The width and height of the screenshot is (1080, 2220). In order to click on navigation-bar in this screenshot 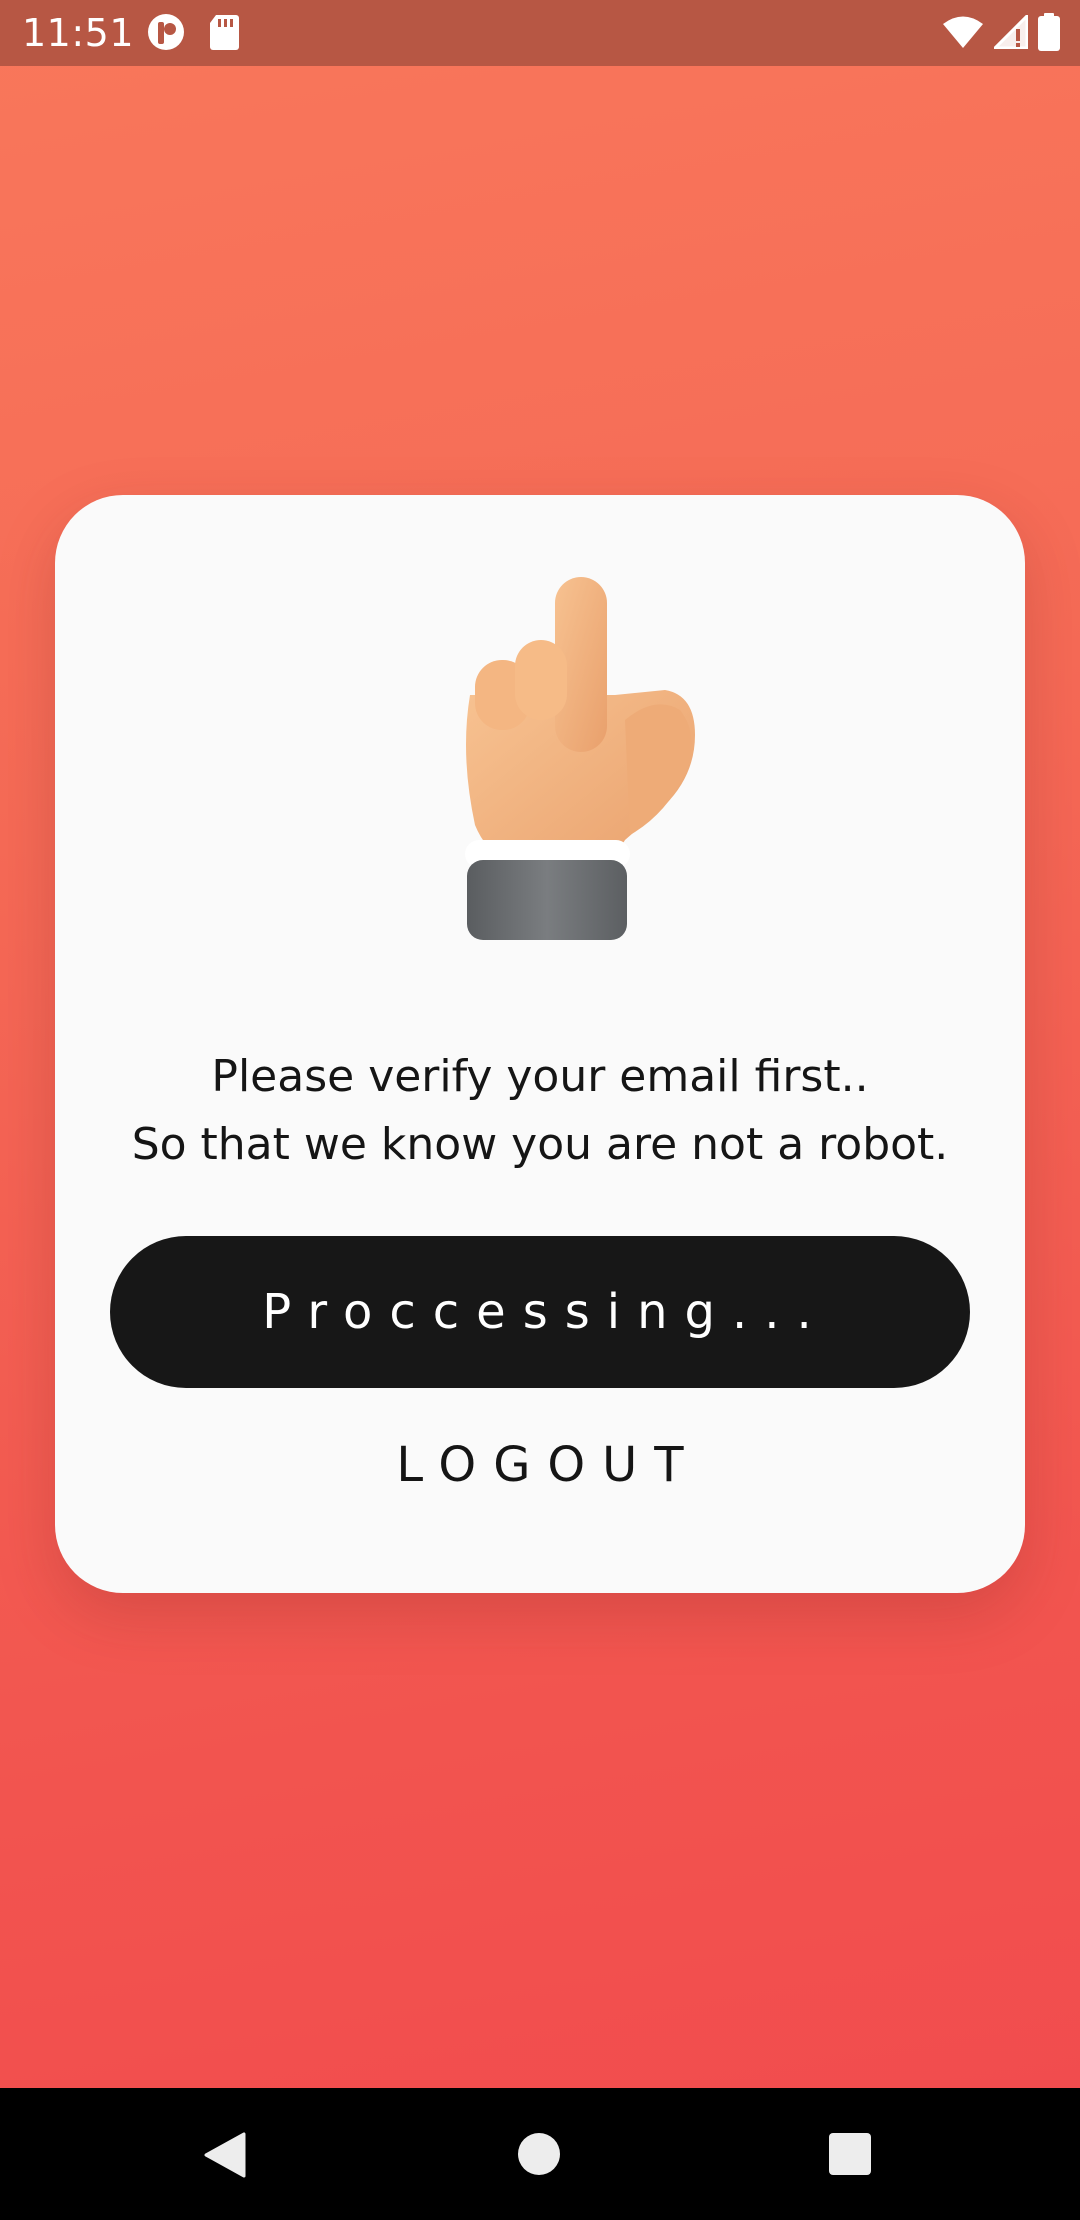, I will do `click(540, 2154)`.